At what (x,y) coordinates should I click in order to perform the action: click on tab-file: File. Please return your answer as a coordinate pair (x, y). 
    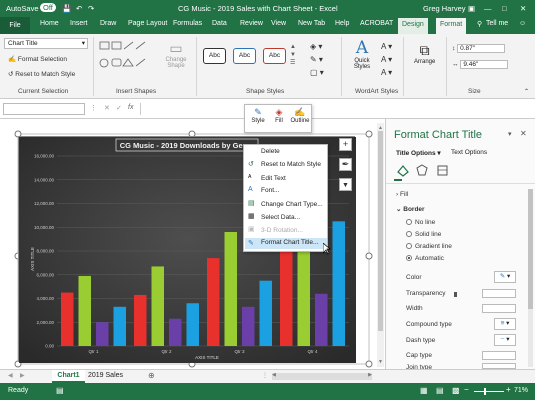
    Looking at the image, I should click on (15, 25).